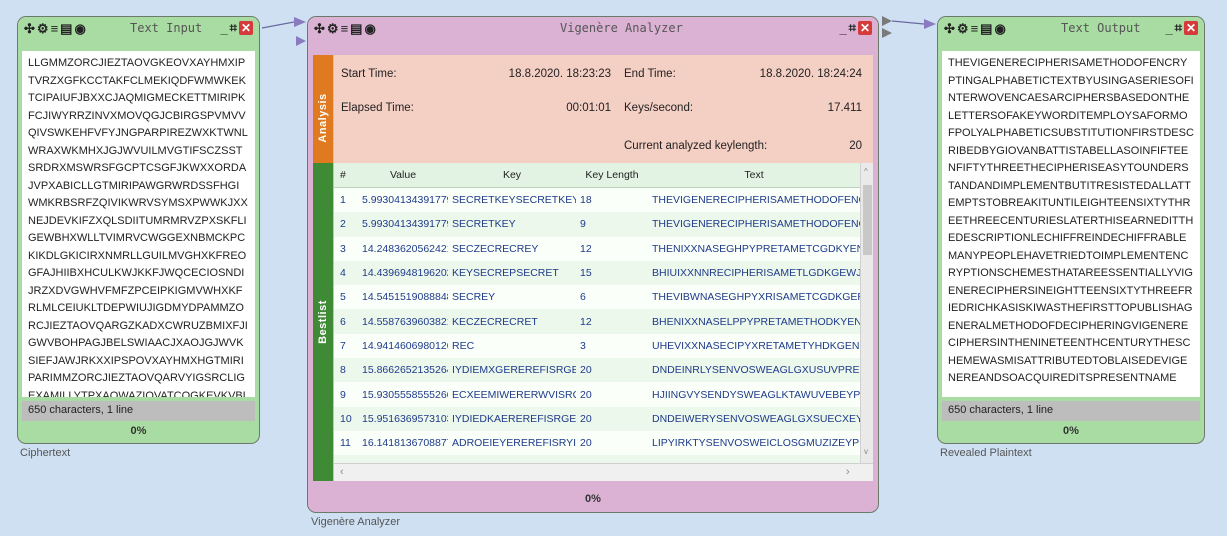 The image size is (1227, 536). What do you see at coordinates (512, 200) in the screenshot?
I see `table-cell: SECRETKEYSECRETKEY` at bounding box center [512, 200].